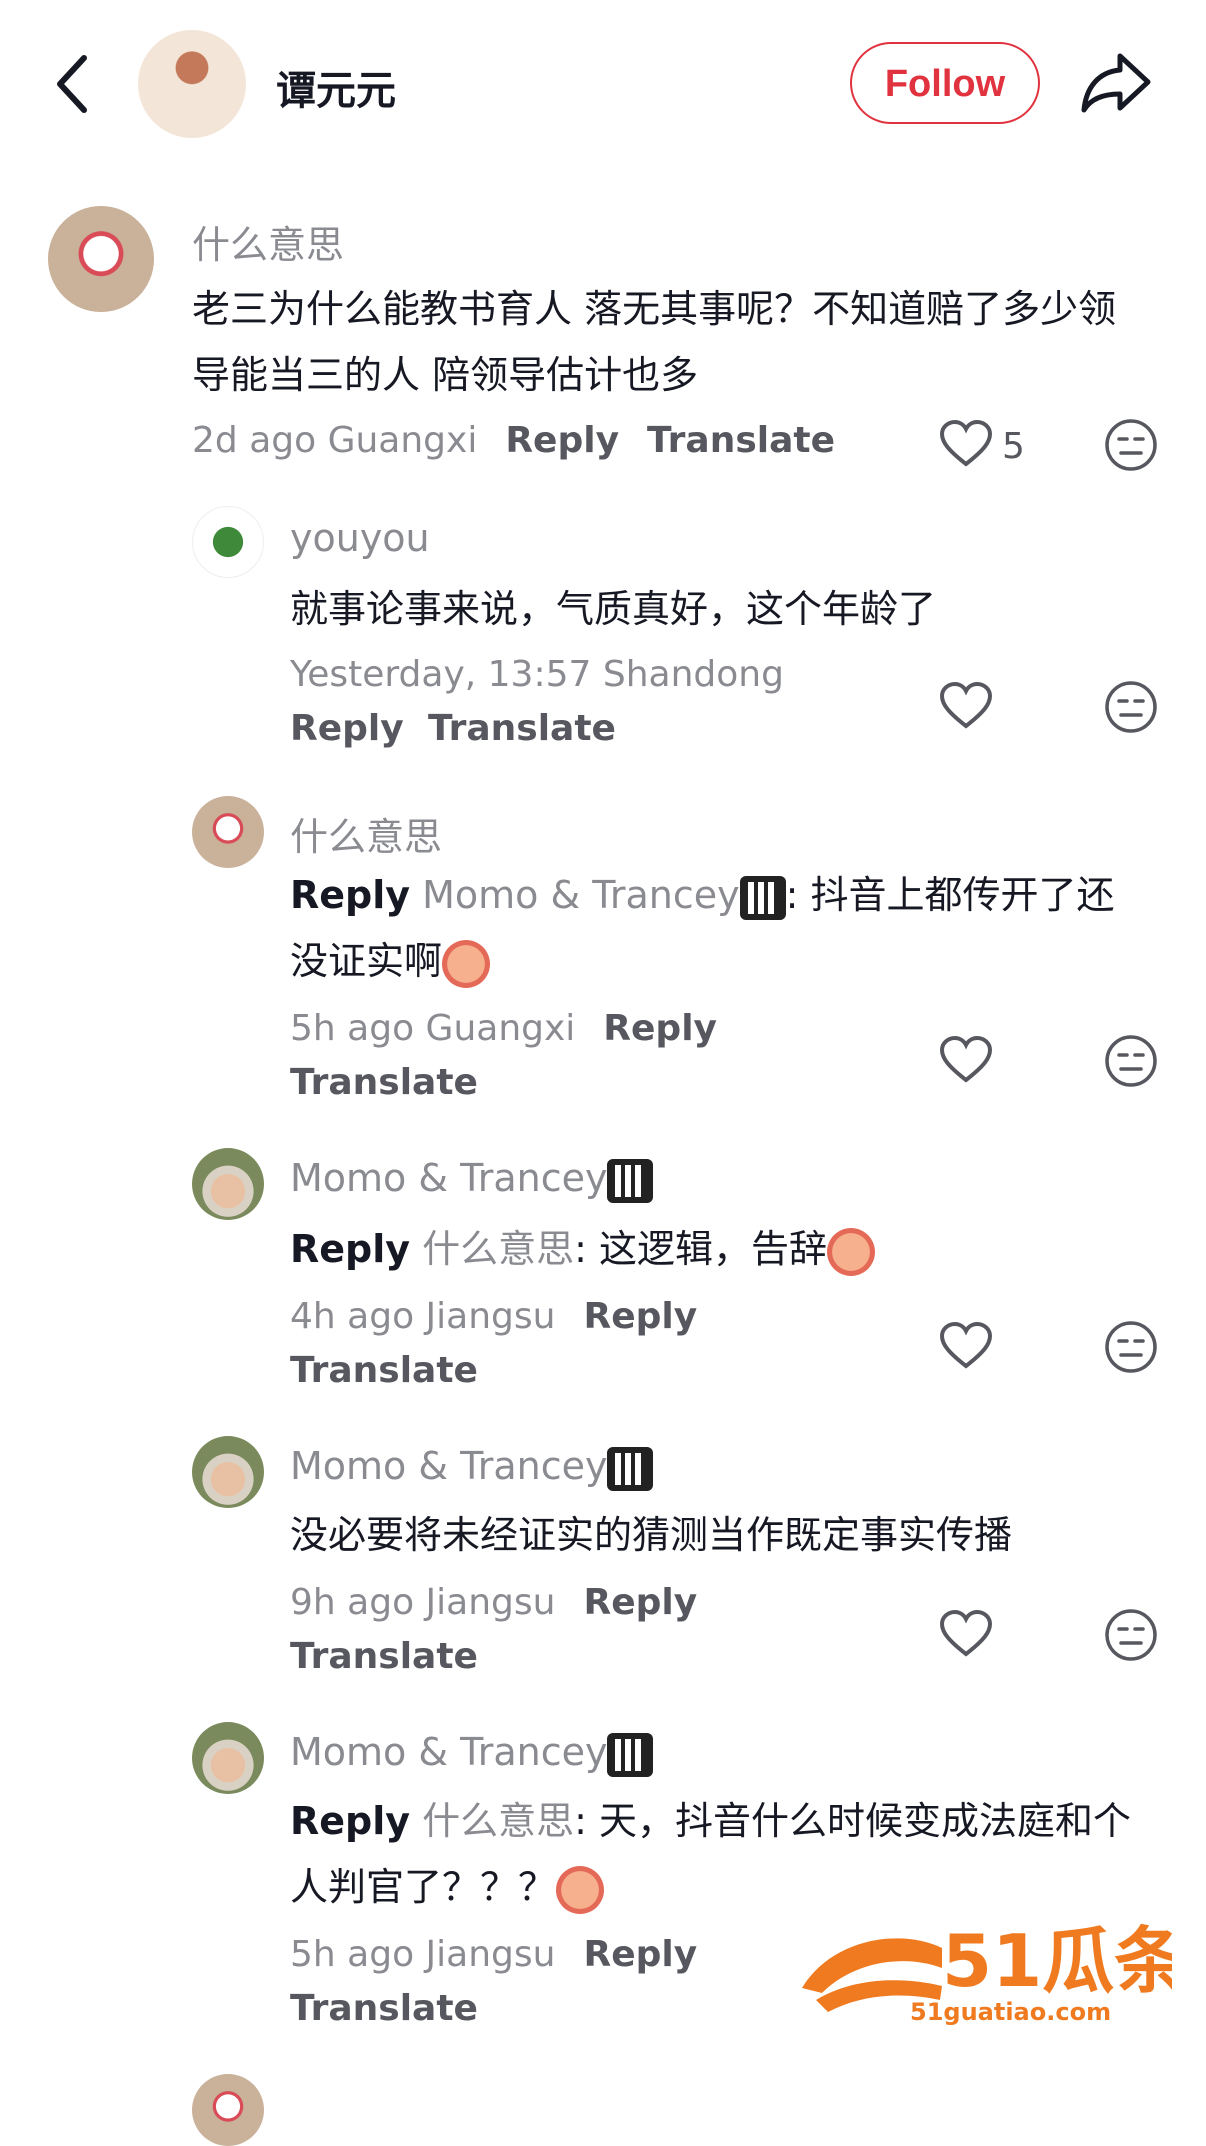 Image resolution: width=1206 pixels, height=2146 pixels. What do you see at coordinates (1116, 82) in the screenshot?
I see `share-icon` at bounding box center [1116, 82].